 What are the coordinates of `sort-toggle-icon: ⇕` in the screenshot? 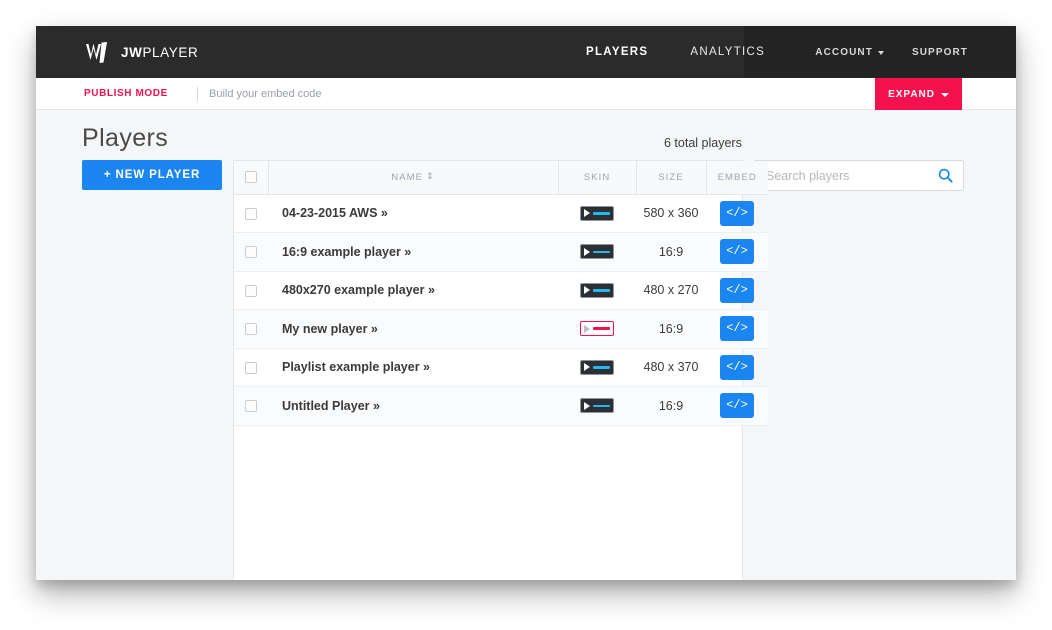 It's located at (430, 176).